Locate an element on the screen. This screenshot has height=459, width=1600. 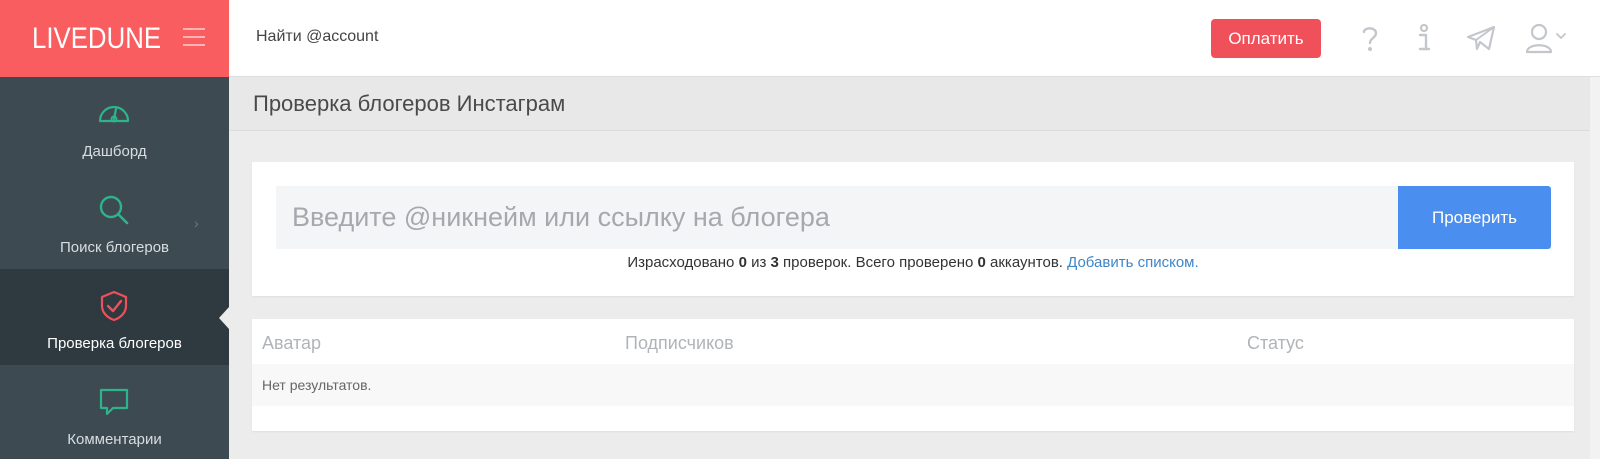
sidebar-item-label: Проверка блогеров is located at coordinates (114, 343).